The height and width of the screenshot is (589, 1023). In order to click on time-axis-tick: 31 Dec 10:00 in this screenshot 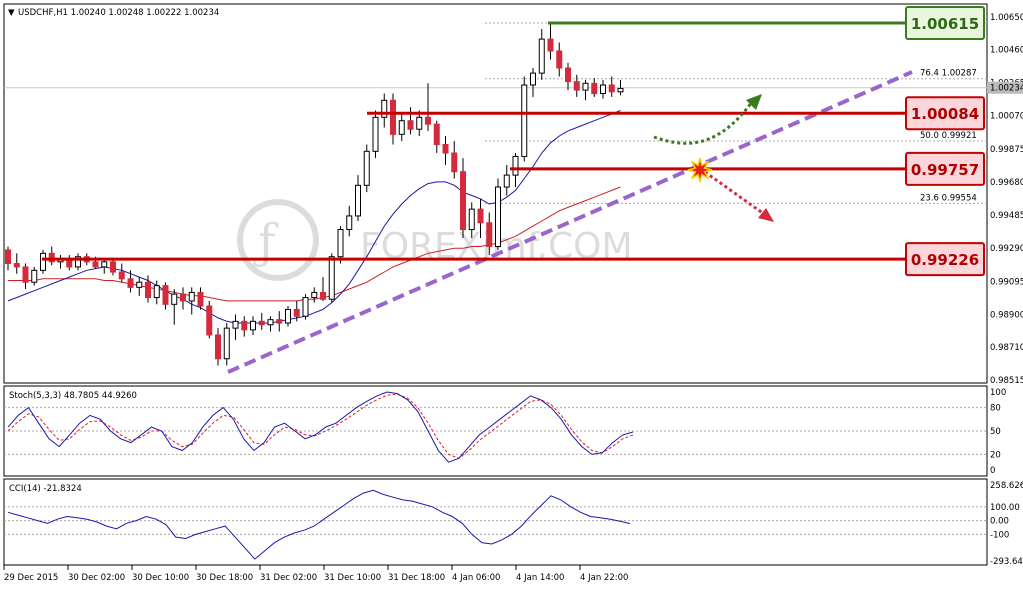, I will do `click(352, 578)`.